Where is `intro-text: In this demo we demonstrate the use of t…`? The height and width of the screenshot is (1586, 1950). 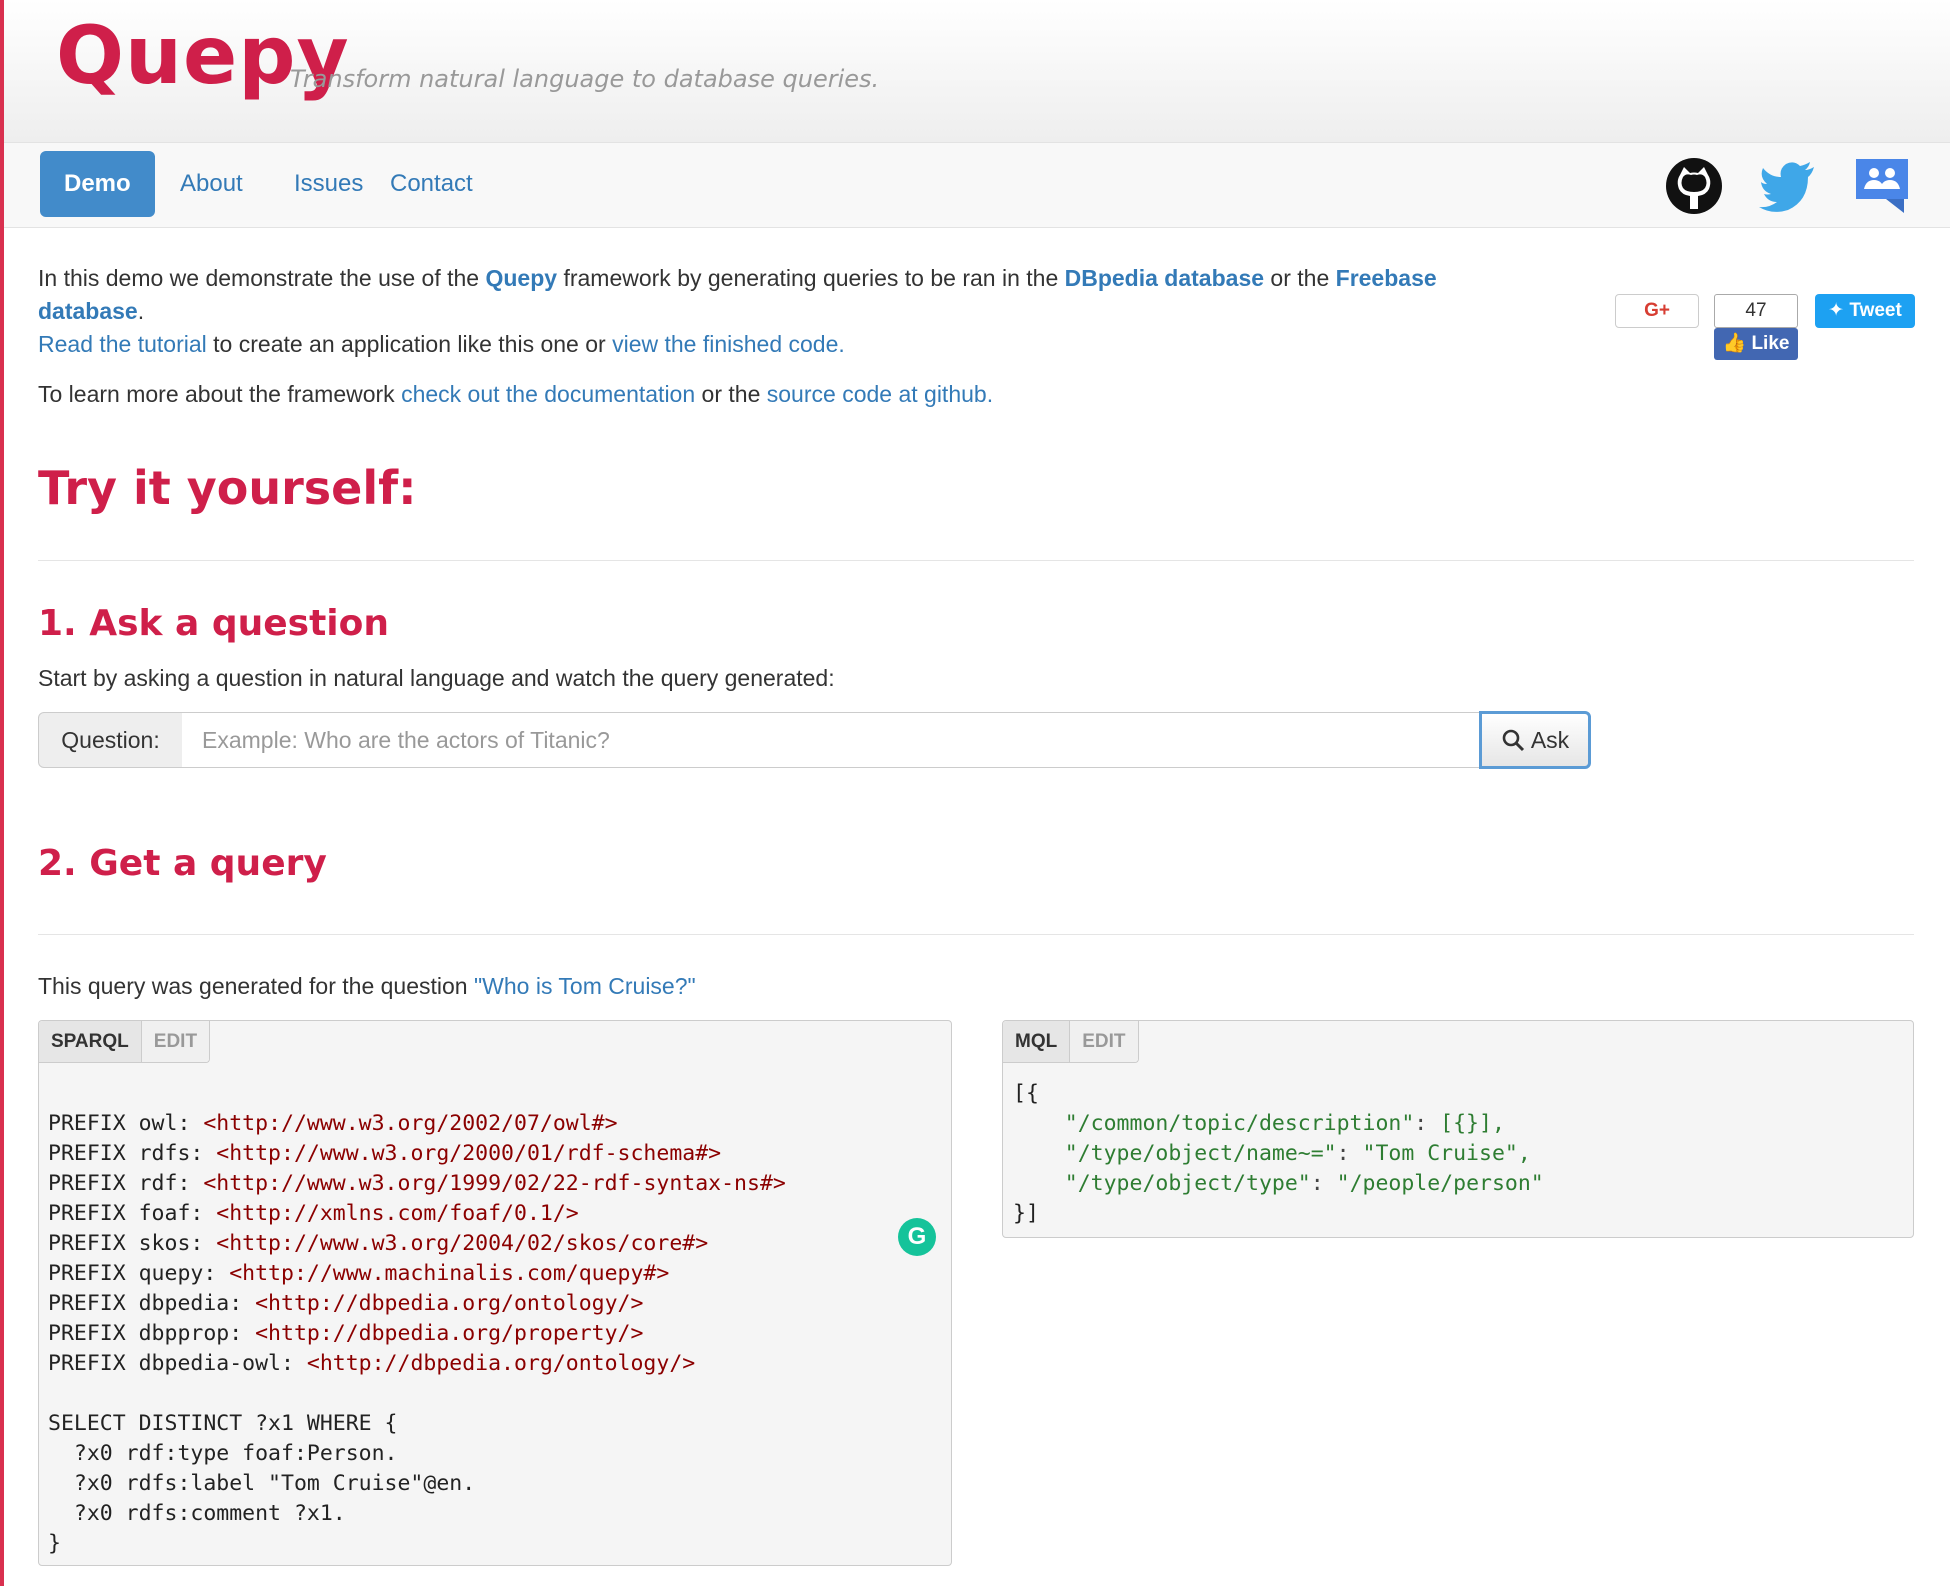 intro-text: In this demo we demonstrate the use of t… is located at coordinates (758, 311).